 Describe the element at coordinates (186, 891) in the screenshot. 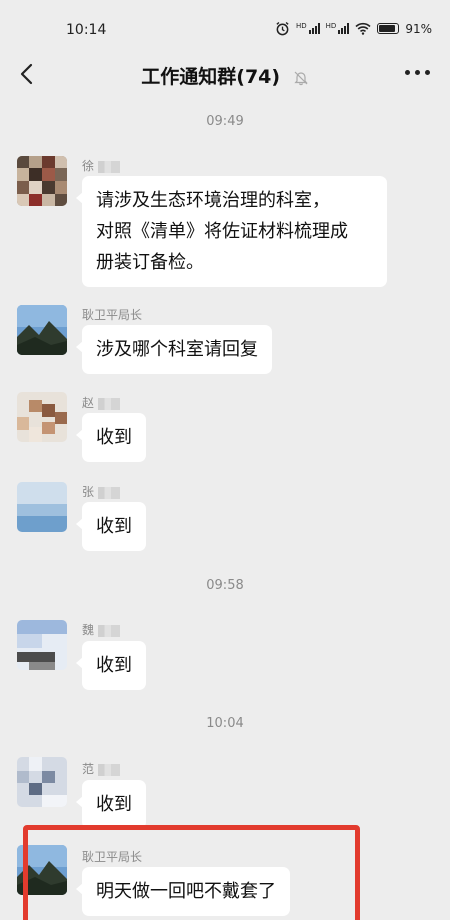

I see `message-line: 明天做一回吧不戴套了` at that location.